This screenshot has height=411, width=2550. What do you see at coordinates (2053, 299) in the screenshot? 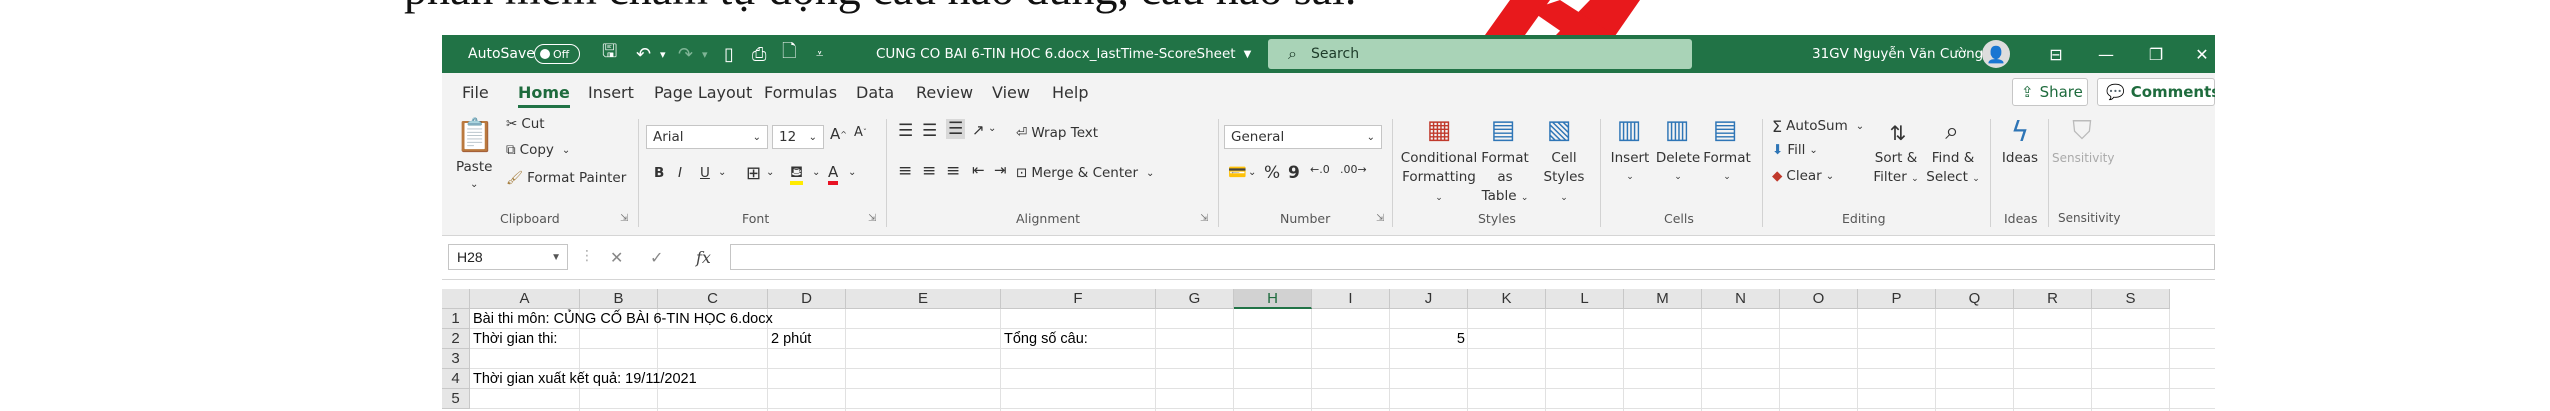
I see `column-header-r: R` at bounding box center [2053, 299].